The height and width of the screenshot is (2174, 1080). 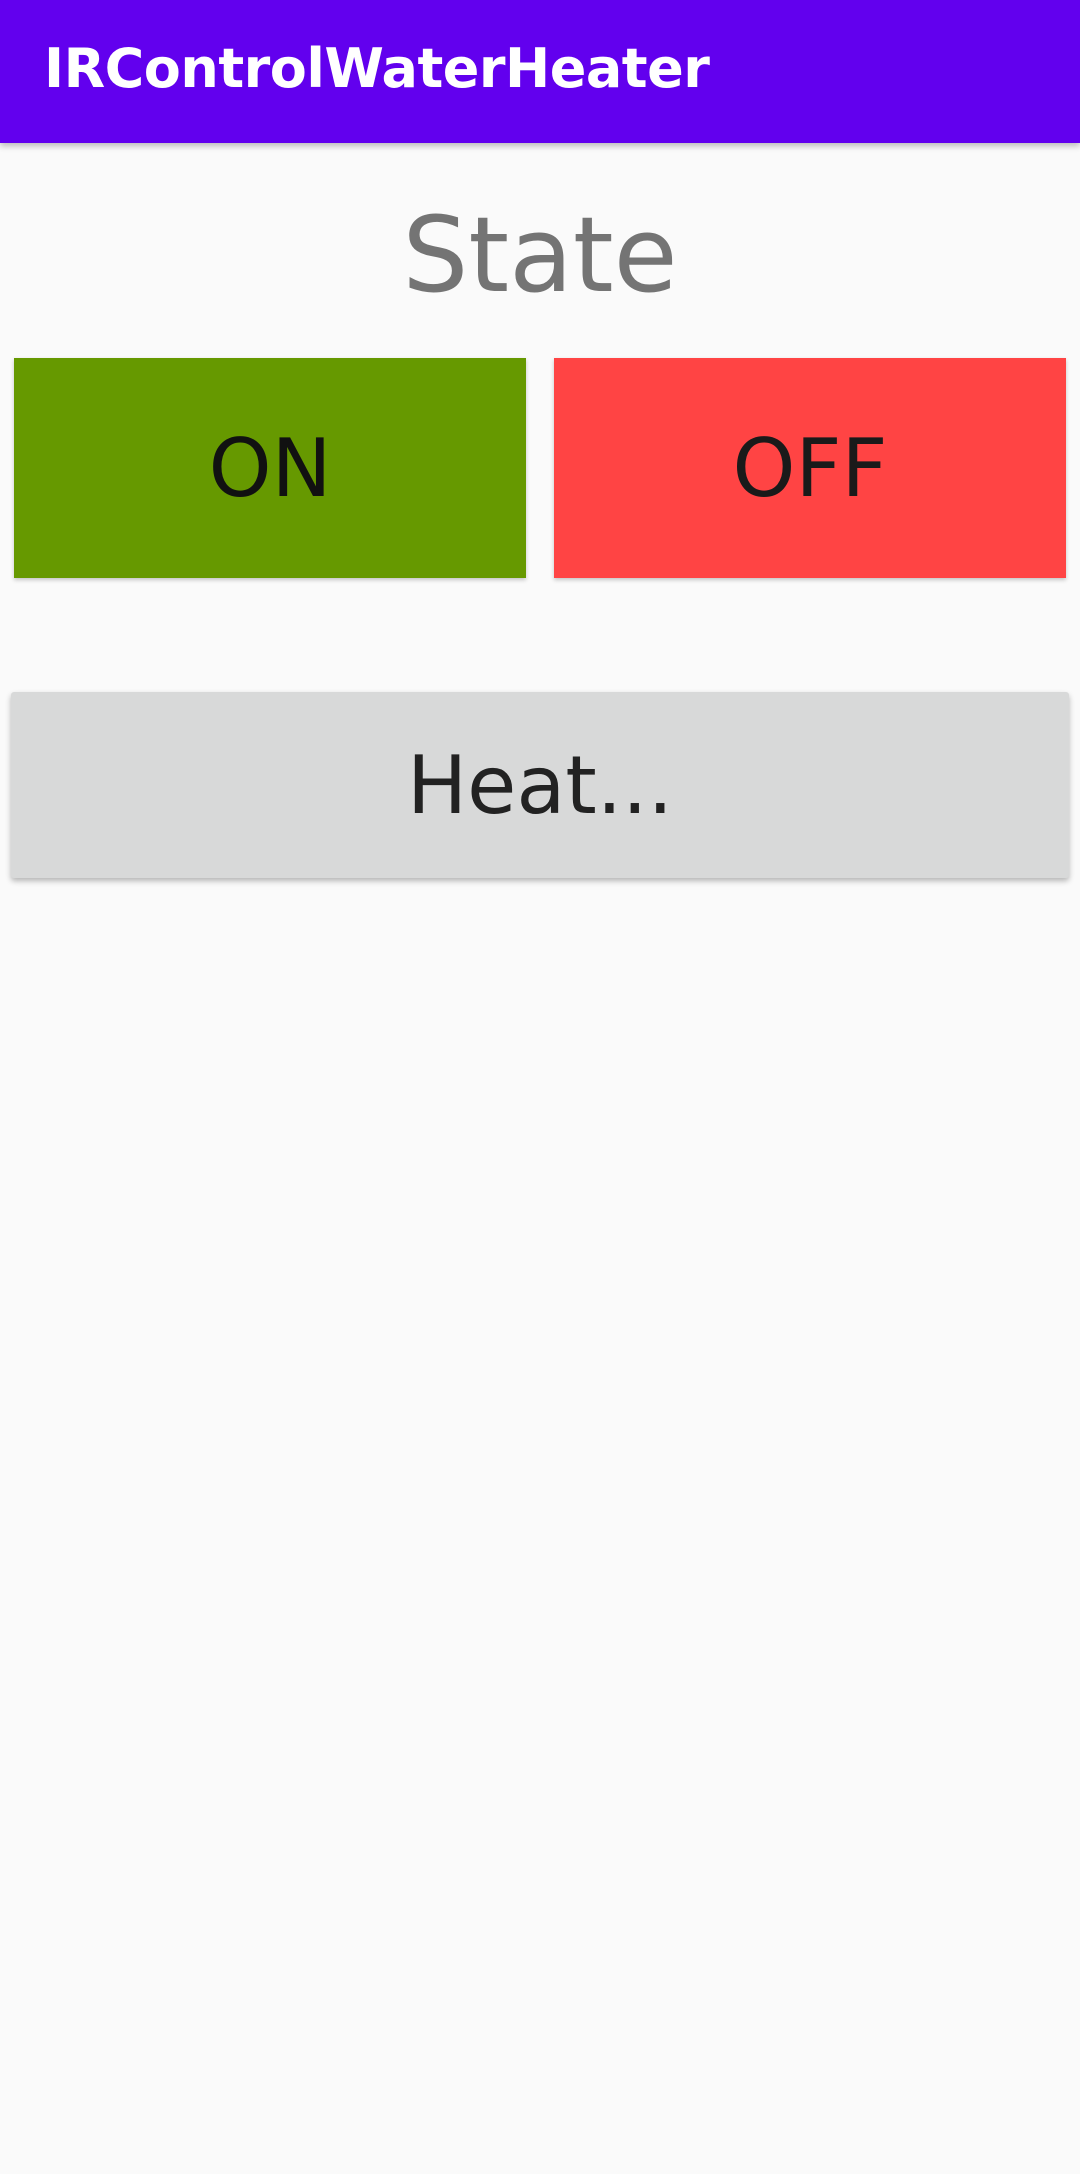 I want to click on app-bar: IRControlWaterHeater, so click(x=540, y=71).